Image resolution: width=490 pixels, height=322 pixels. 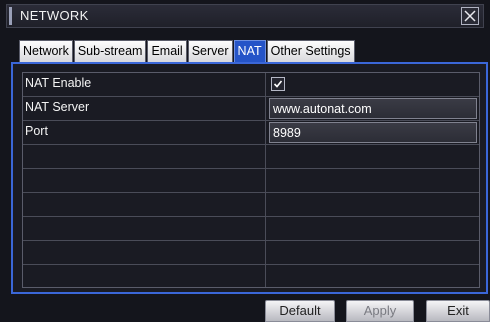 What do you see at coordinates (36, 131) in the screenshot?
I see `port-label: Port` at bounding box center [36, 131].